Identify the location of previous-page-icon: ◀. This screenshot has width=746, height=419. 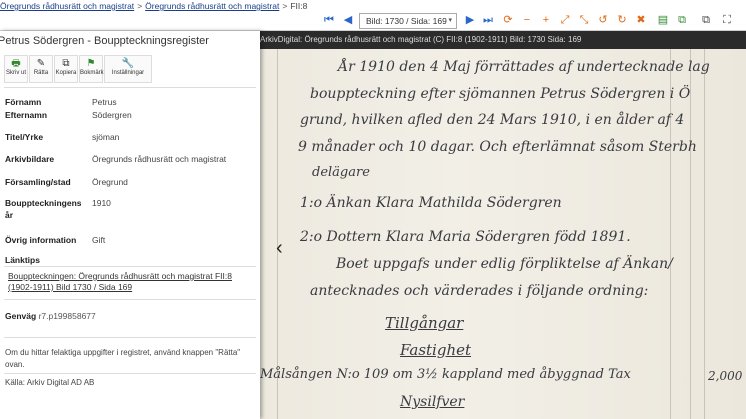
(348, 20).